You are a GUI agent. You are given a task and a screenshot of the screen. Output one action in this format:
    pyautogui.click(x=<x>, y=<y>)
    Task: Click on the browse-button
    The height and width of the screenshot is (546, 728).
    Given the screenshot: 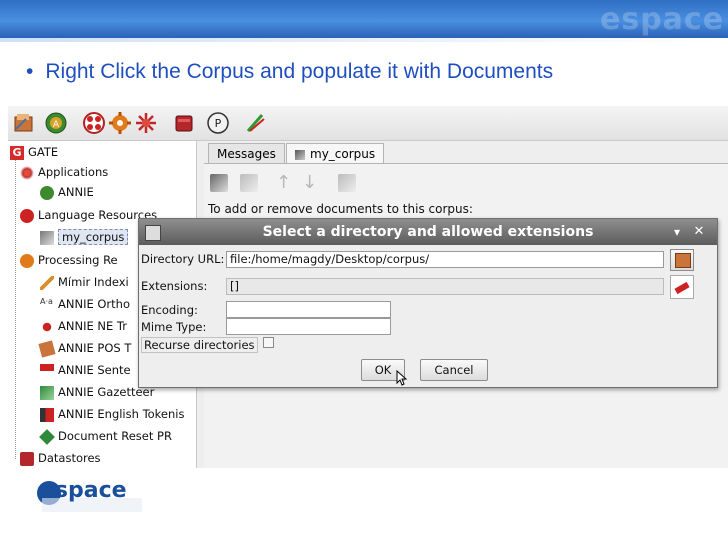 What is the action you would take?
    pyautogui.click(x=682, y=260)
    